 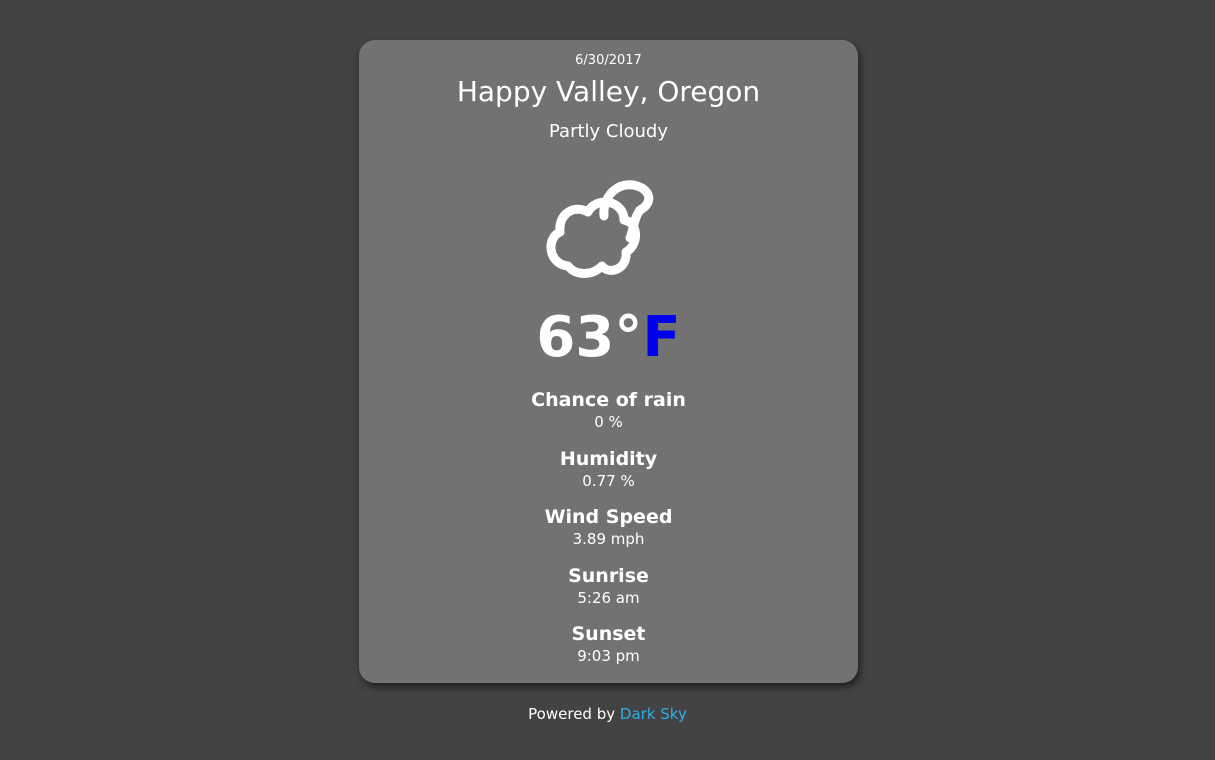 I want to click on stat-wind-speed: Wind Speed 3.89 mph, so click(x=608, y=534).